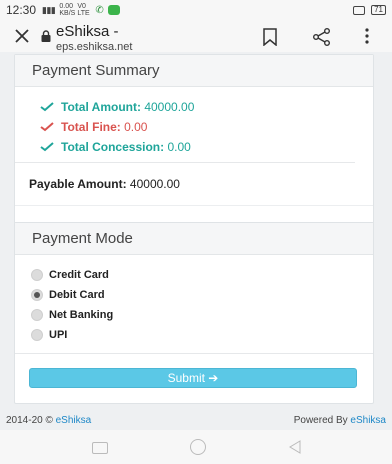  What do you see at coordinates (339, 420) in the screenshot?
I see `powered-by-text: Powered By eShiksa` at bounding box center [339, 420].